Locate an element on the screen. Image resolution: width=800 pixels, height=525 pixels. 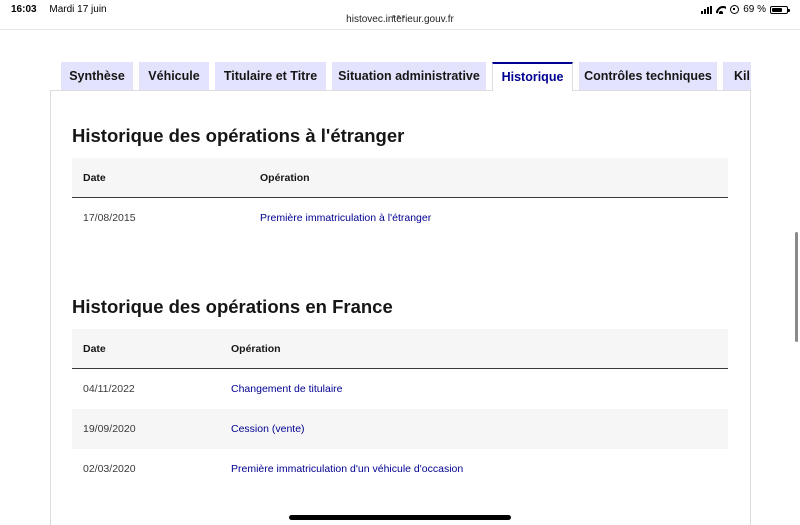
battery-percentage: 69 % is located at coordinates (754, 9).